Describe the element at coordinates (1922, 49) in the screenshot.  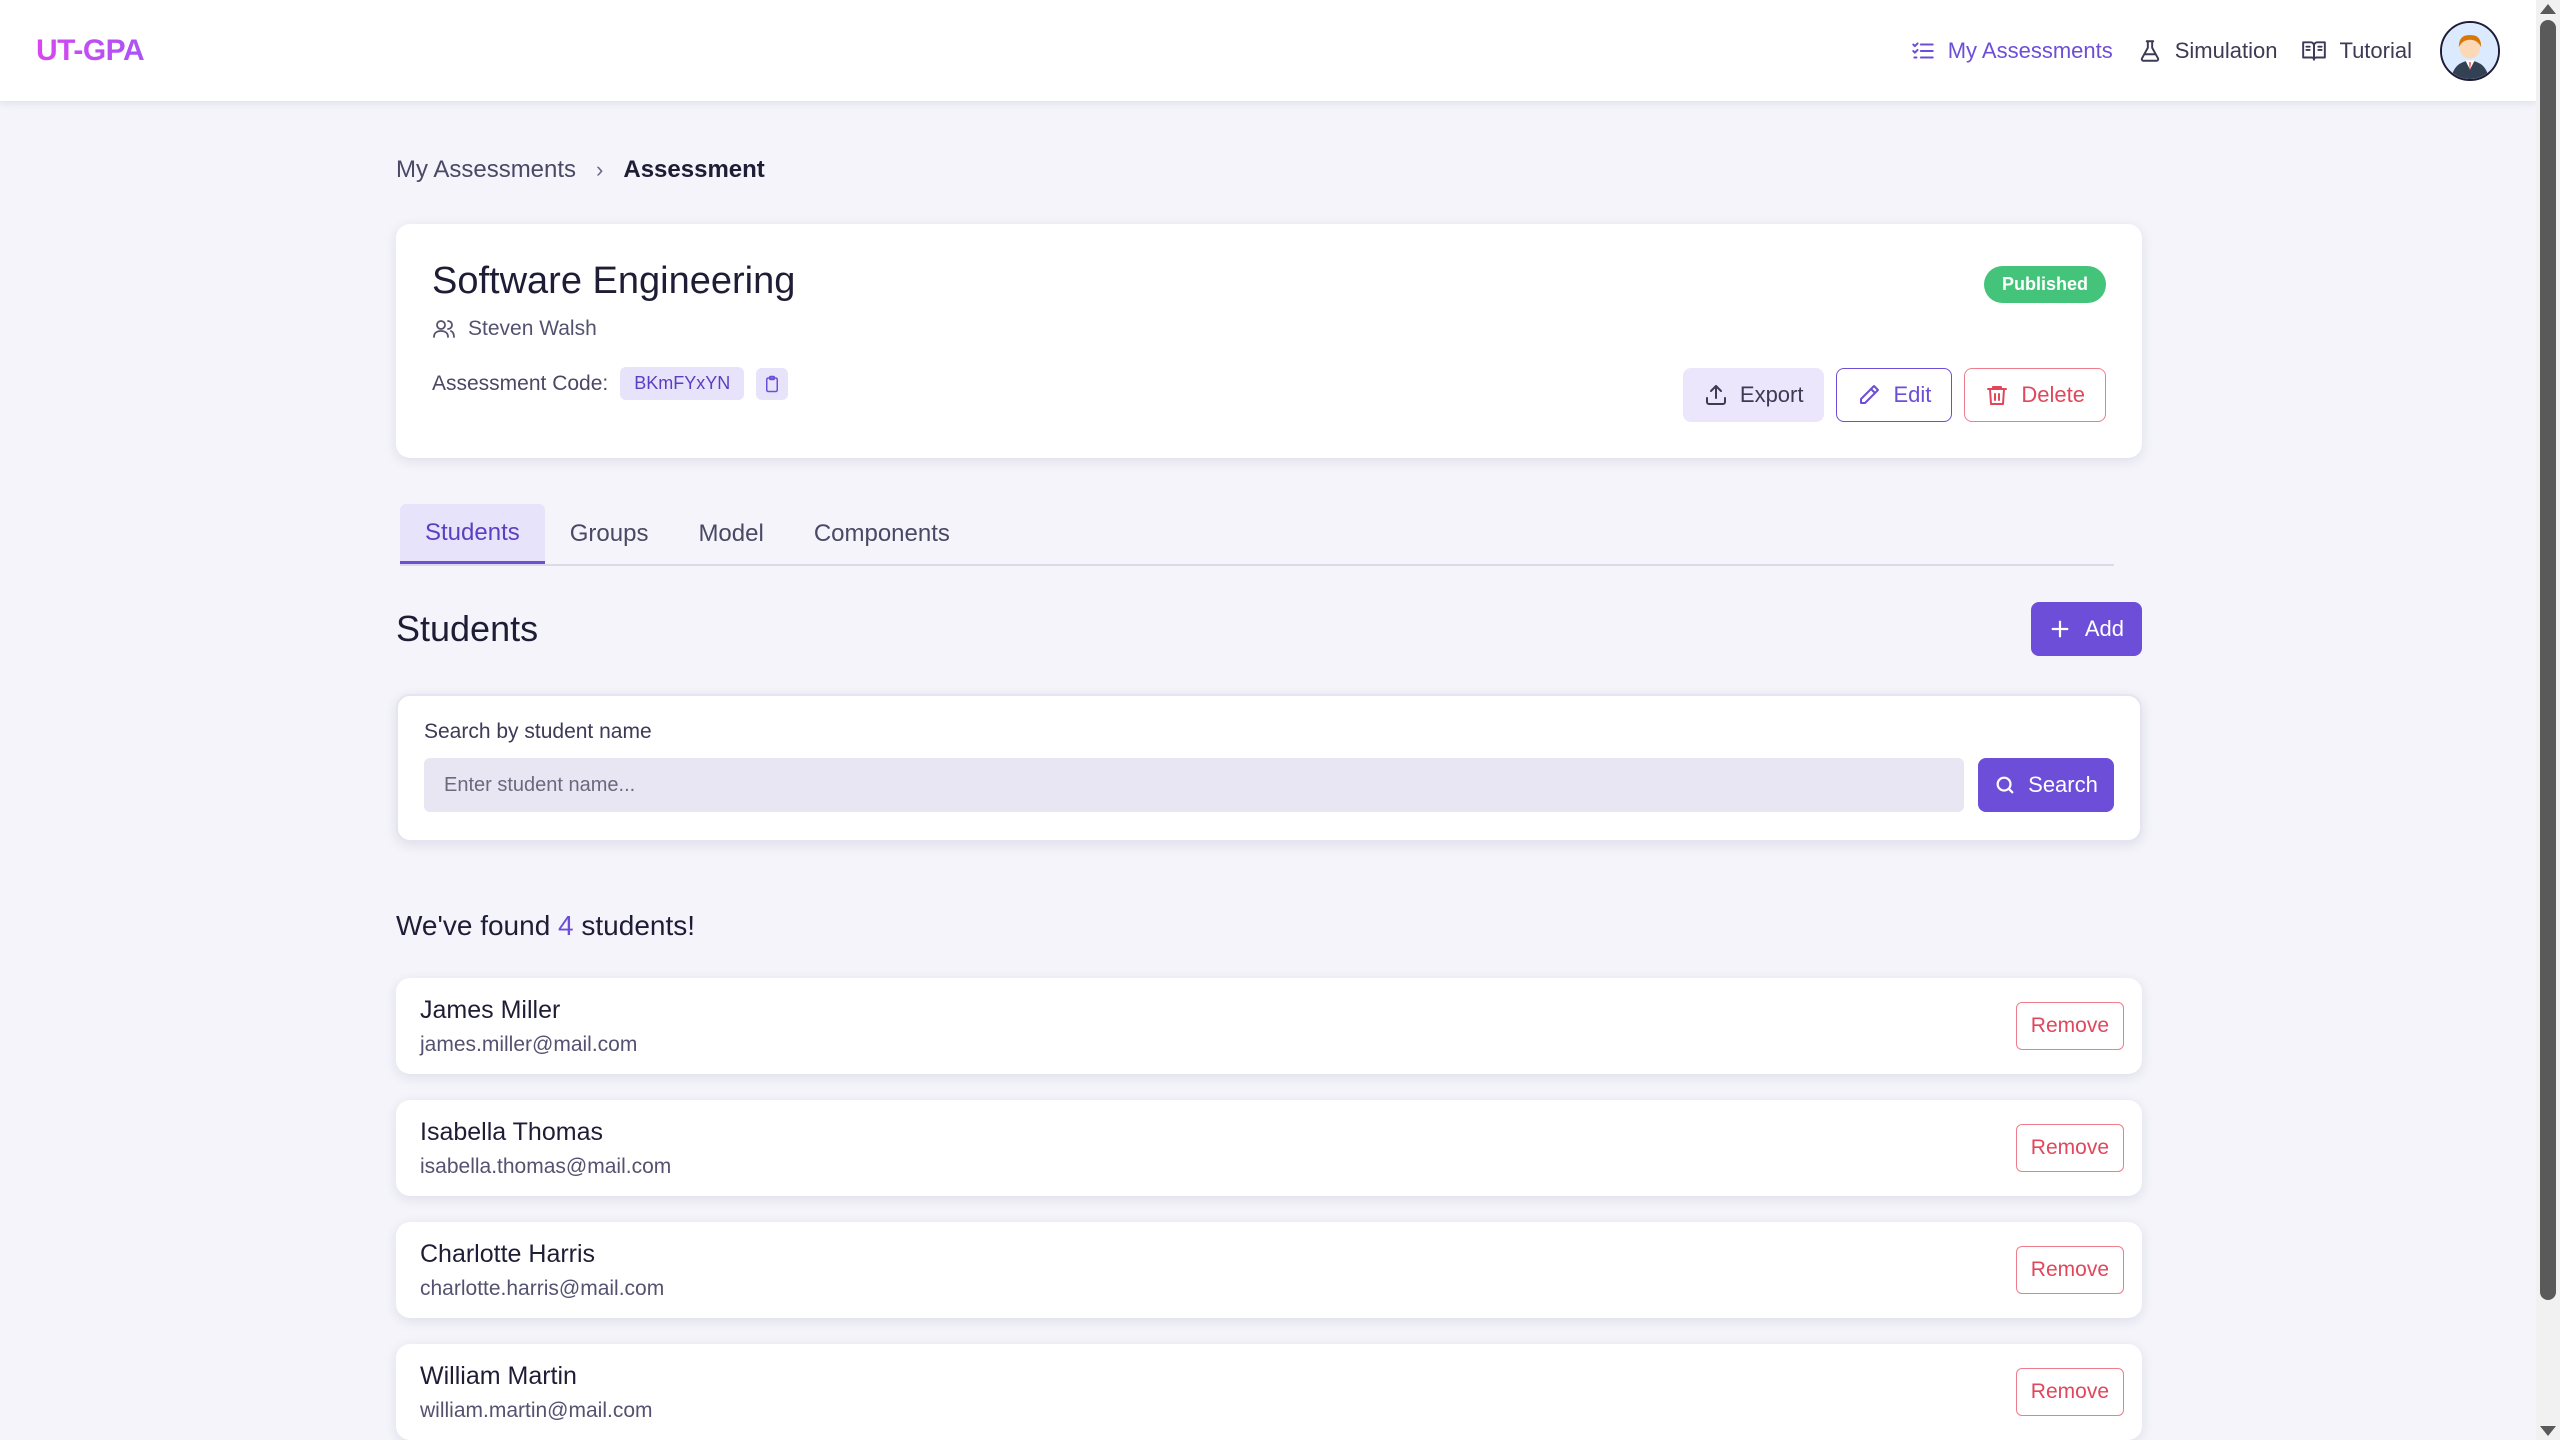
I see `checklist-icon` at that location.